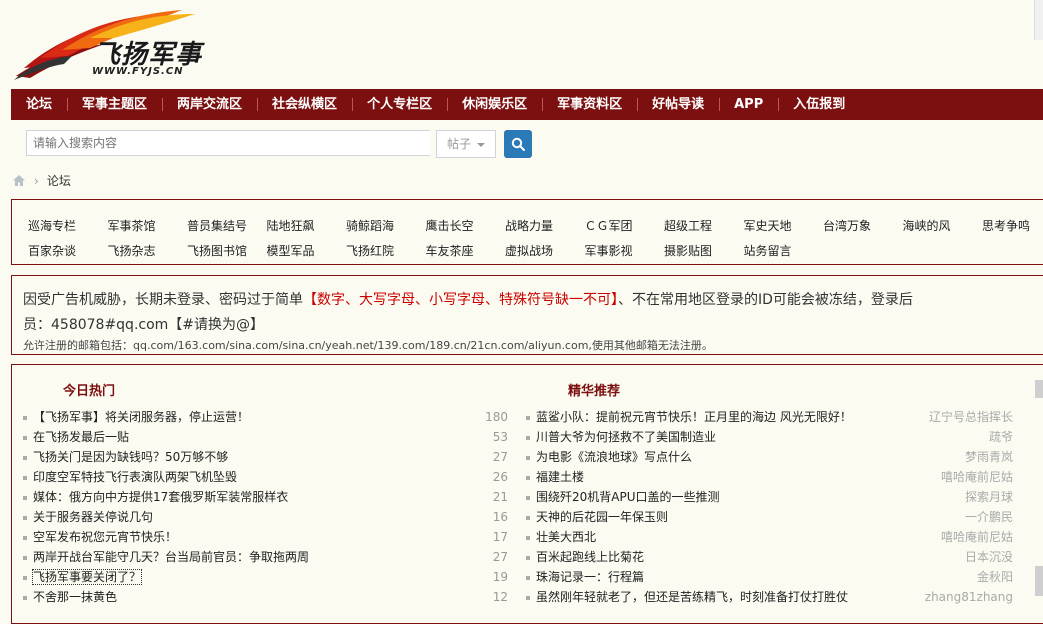  I want to click on post-link: 为电影《流浪地球》写点什么, so click(614, 457).